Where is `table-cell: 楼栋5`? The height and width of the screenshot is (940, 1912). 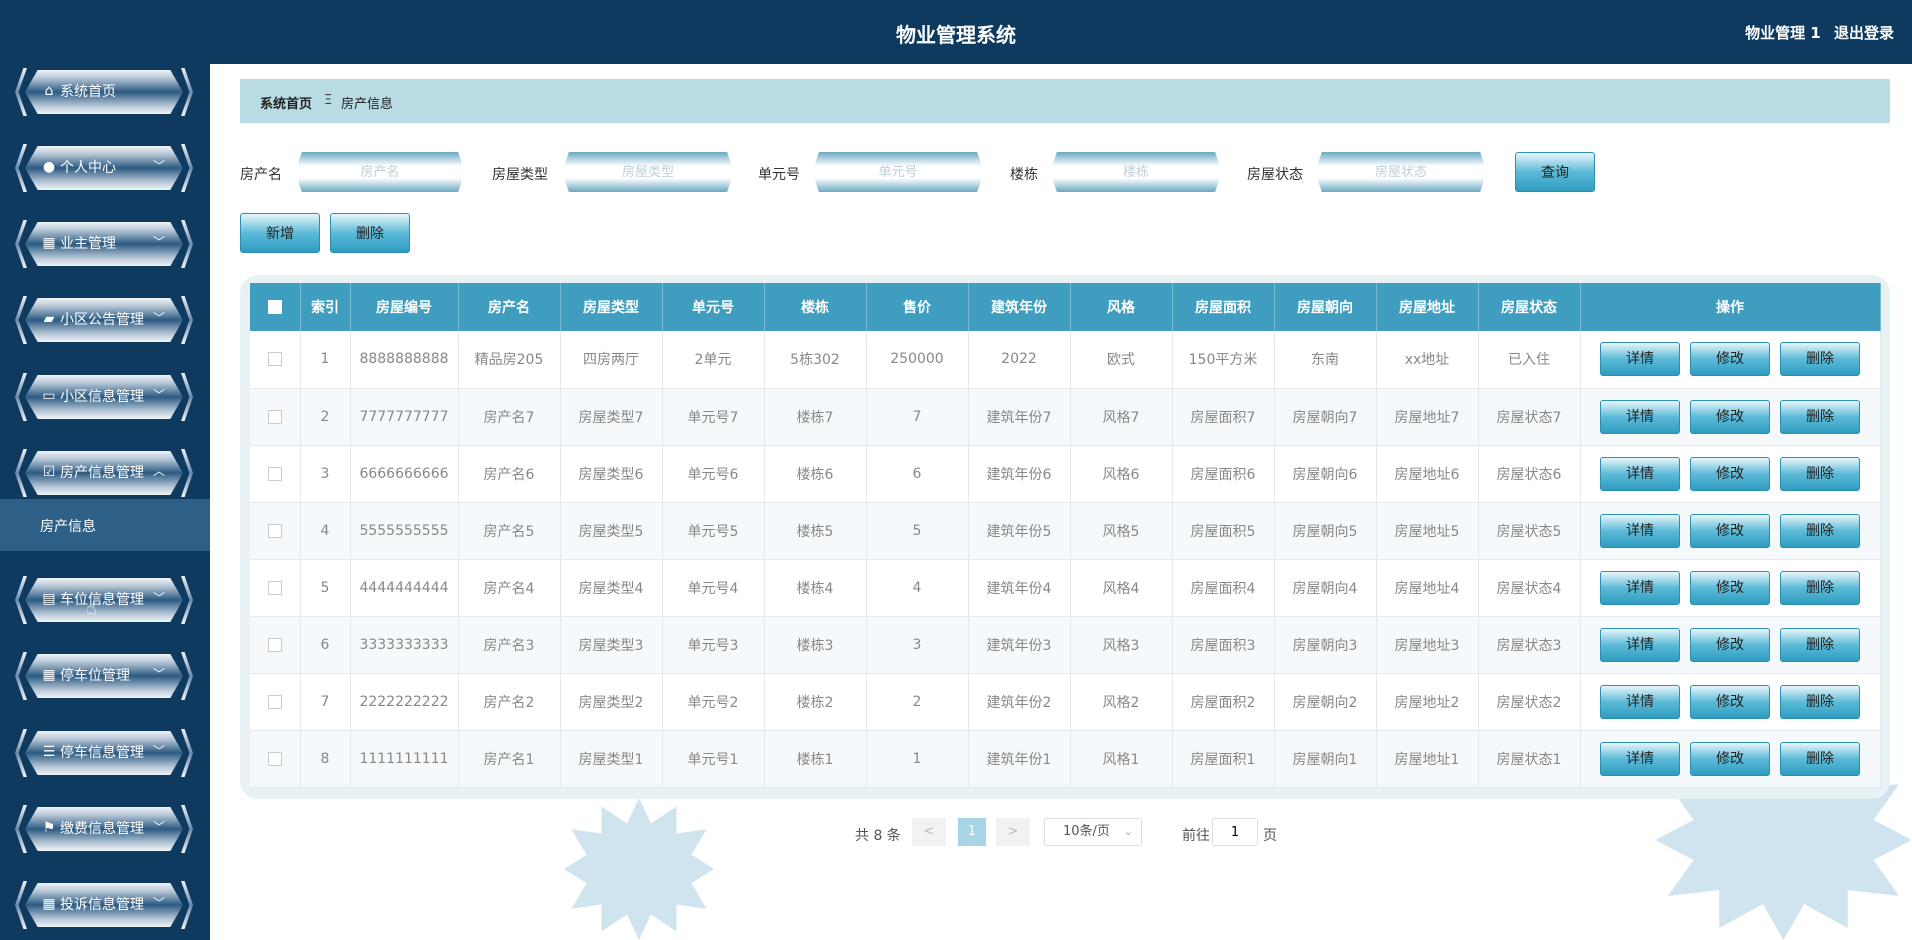
table-cell: 楼栋5 is located at coordinates (815, 531).